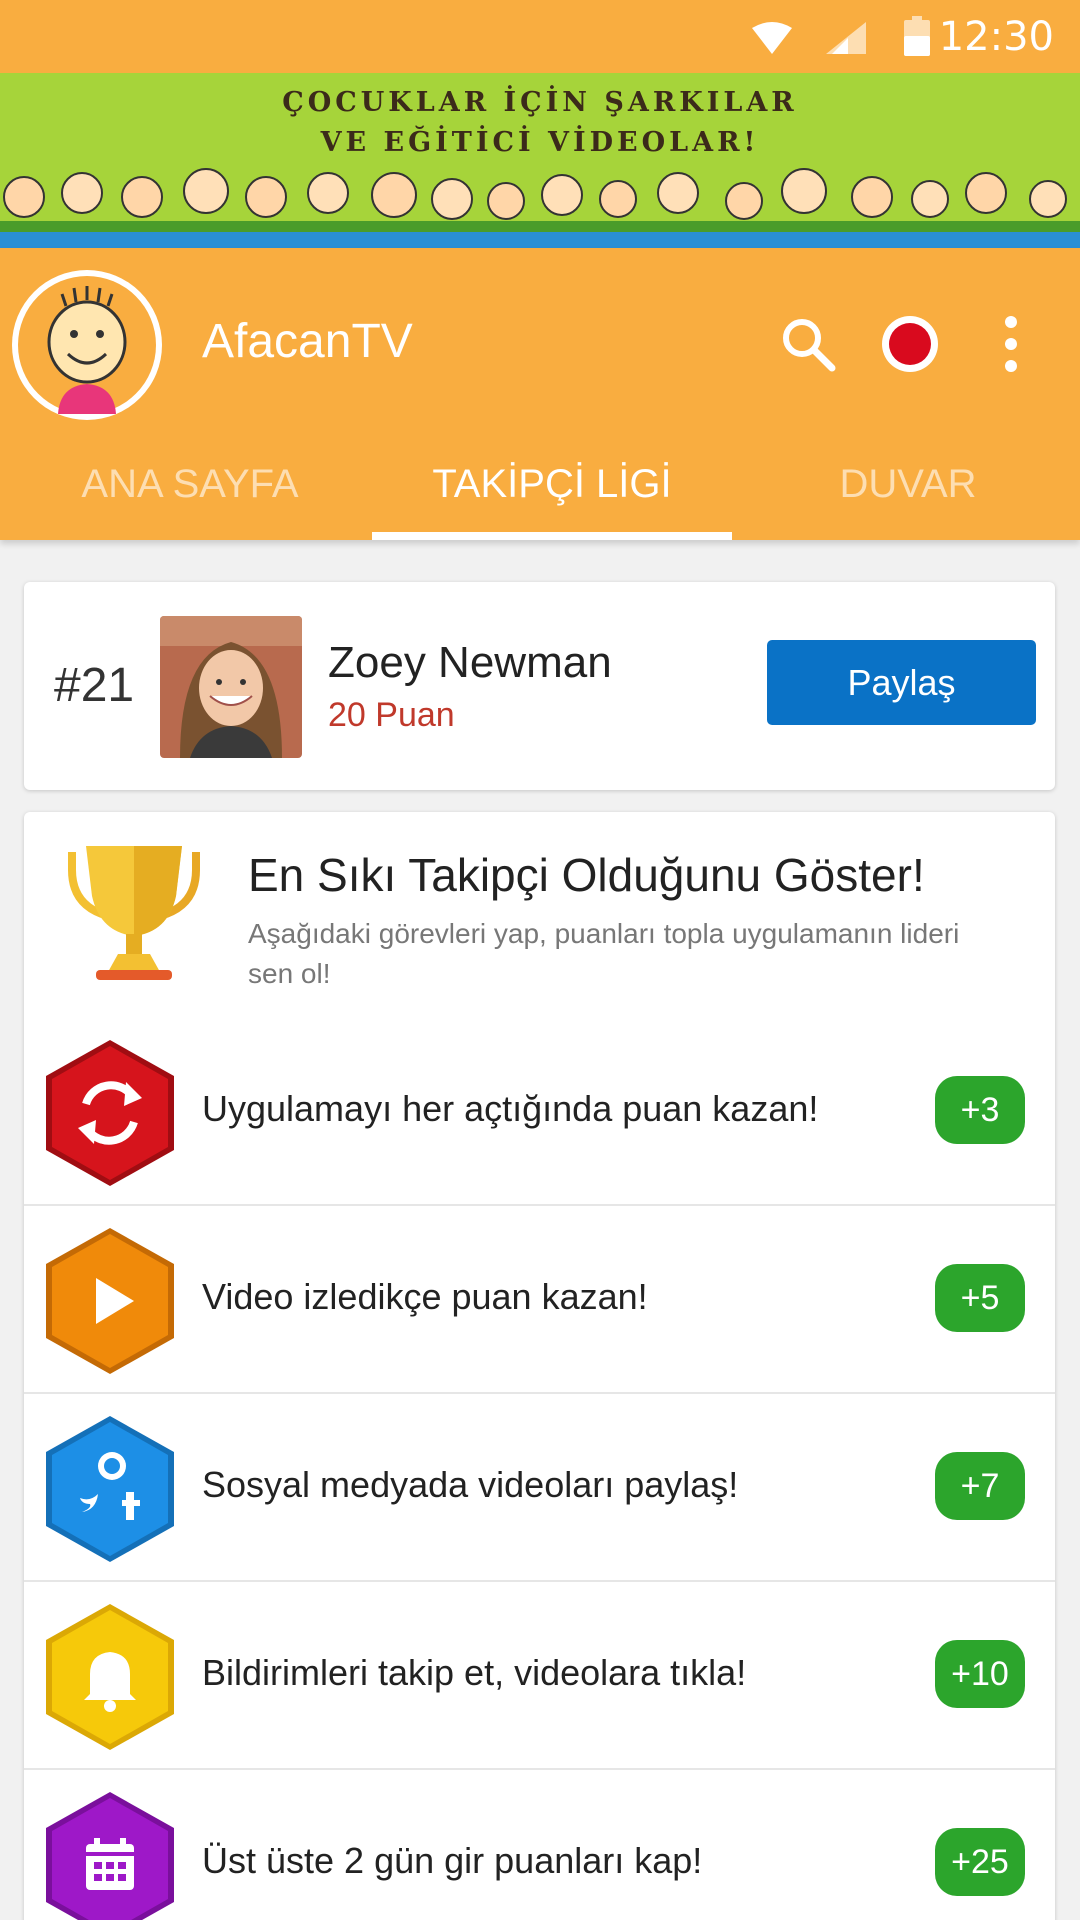  What do you see at coordinates (846, 38) in the screenshot?
I see `signal-icon` at bounding box center [846, 38].